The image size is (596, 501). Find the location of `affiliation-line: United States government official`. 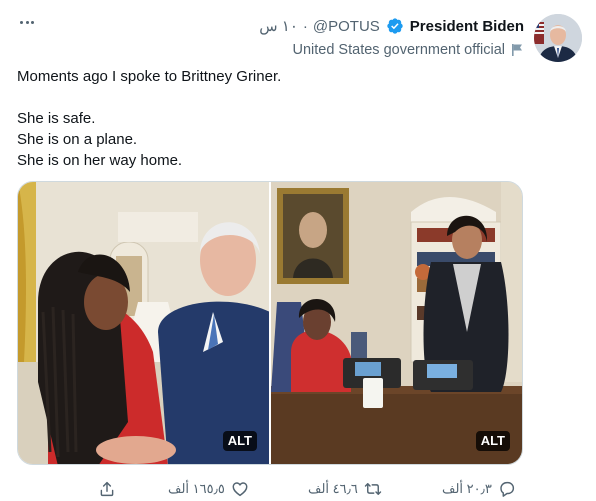

affiliation-line: United States government official is located at coordinates (408, 50).